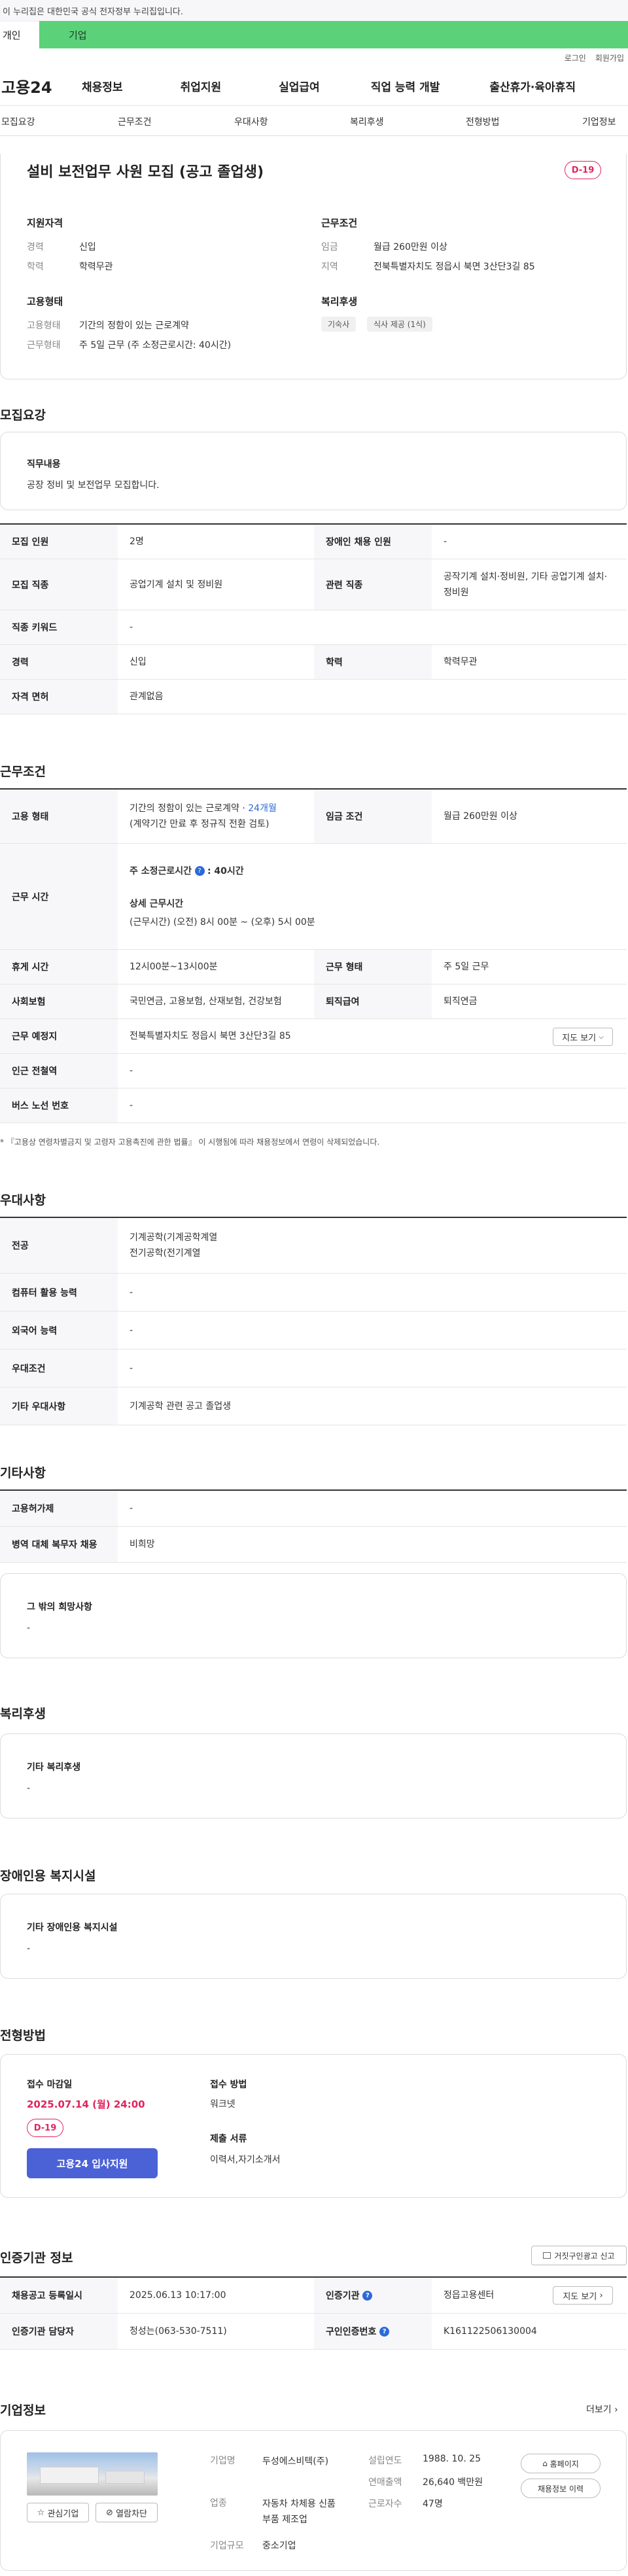  Describe the element at coordinates (583, 1037) in the screenshot. I see `map-button: 지도 보기 ⌵` at that location.